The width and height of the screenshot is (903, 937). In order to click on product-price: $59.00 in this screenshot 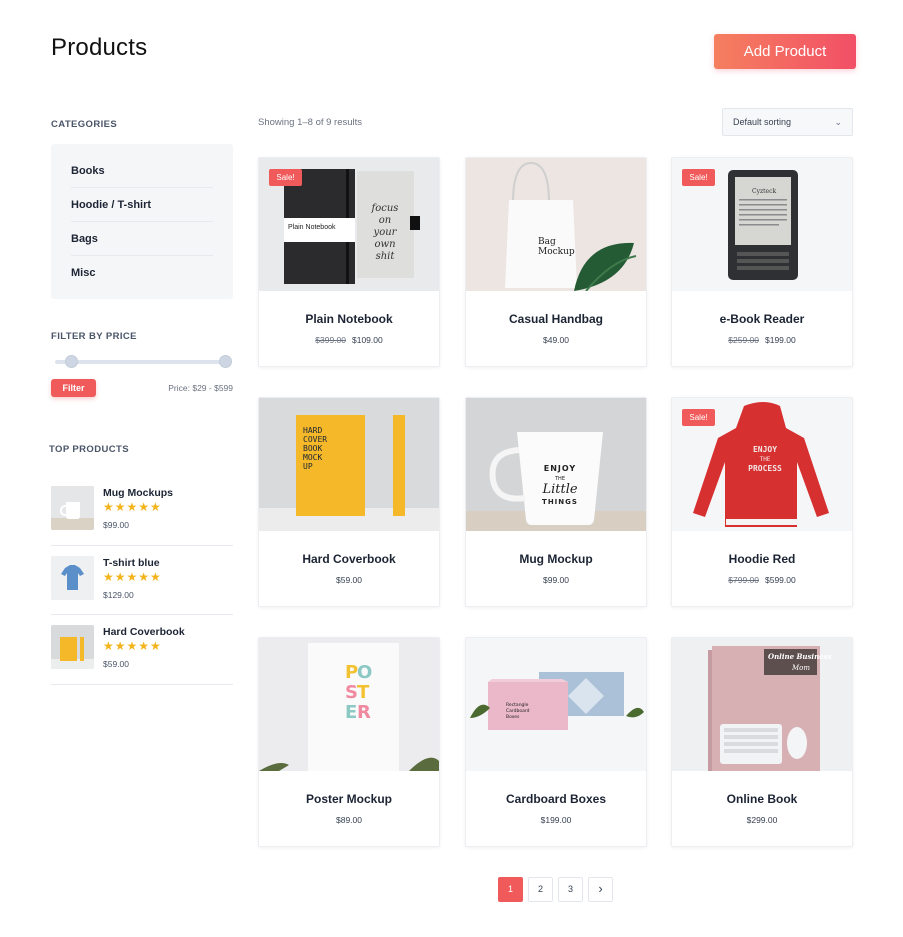, I will do `click(349, 580)`.